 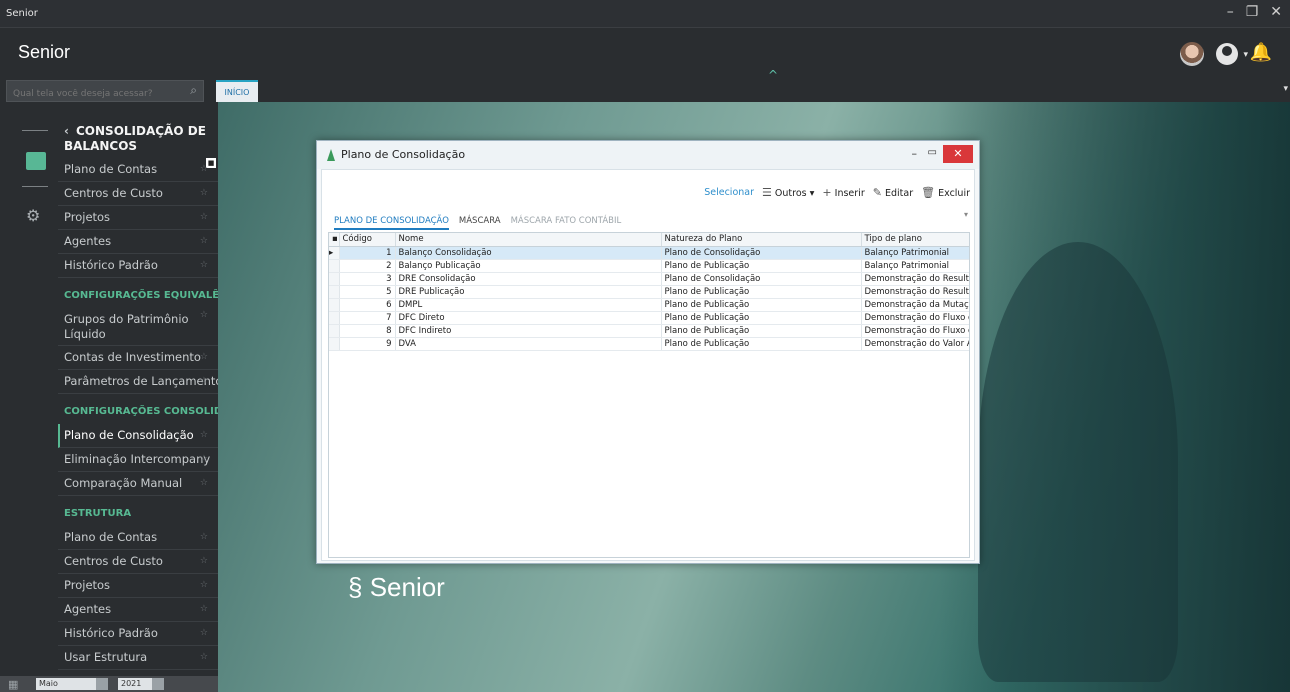 What do you see at coordinates (528, 344) in the screenshot?
I see `cell-nome: DVA` at bounding box center [528, 344].